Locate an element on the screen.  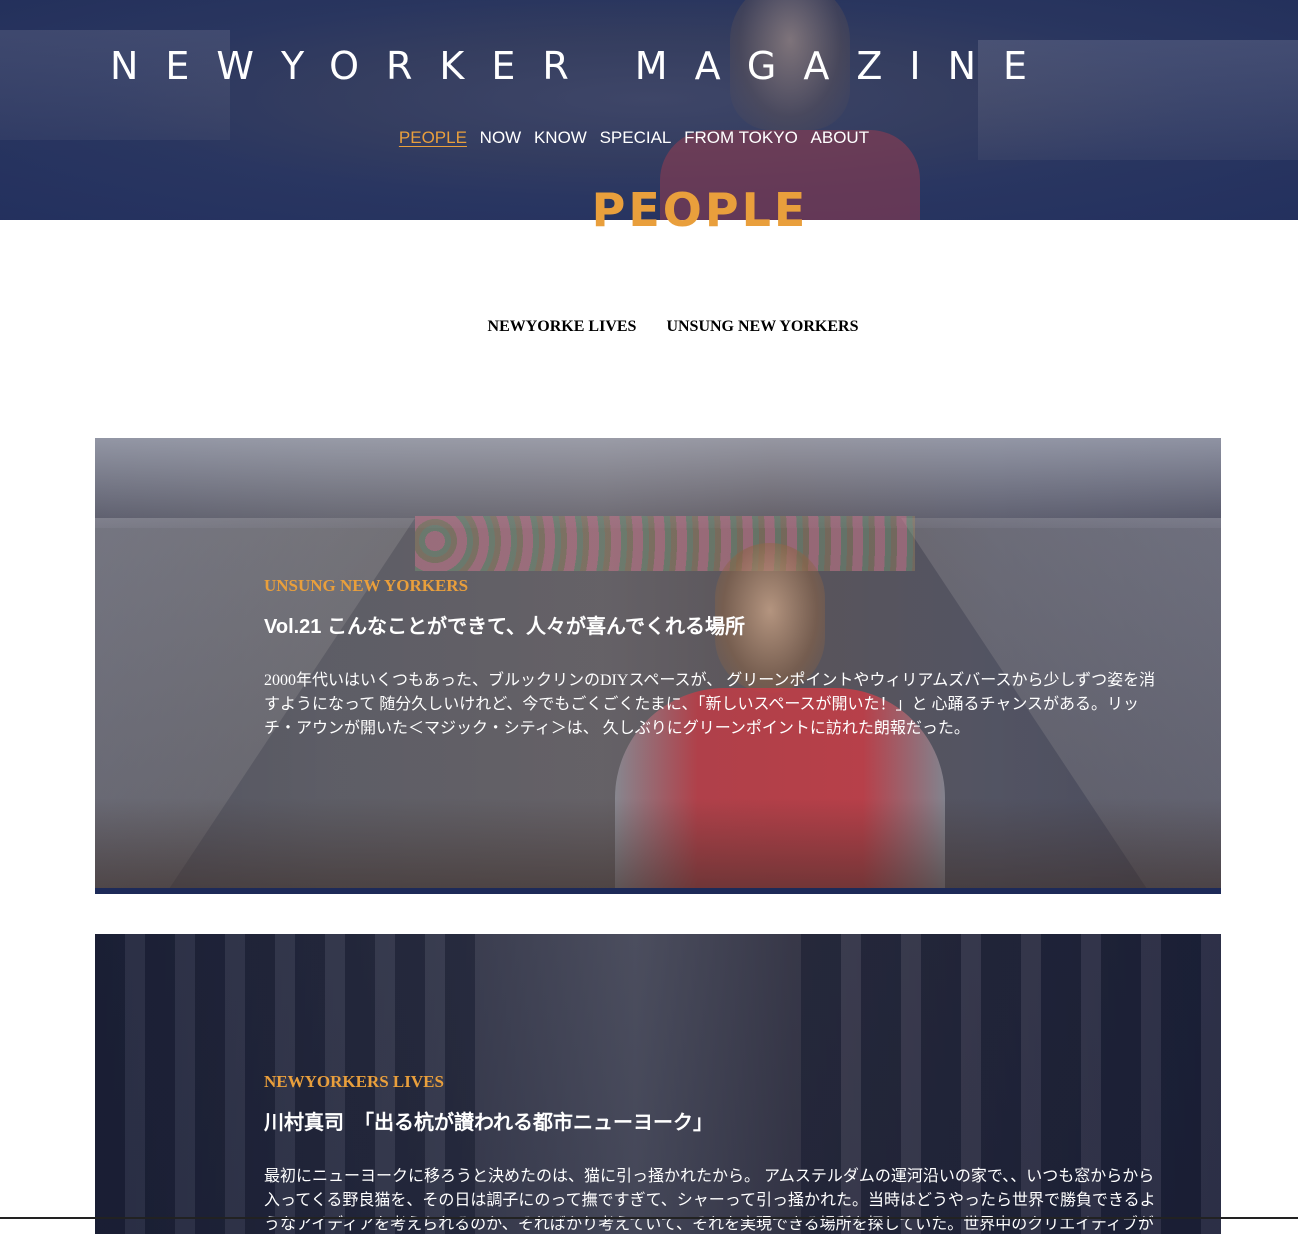
article-category: NEWYORKERS LIVES is located at coordinates (716, 1082).